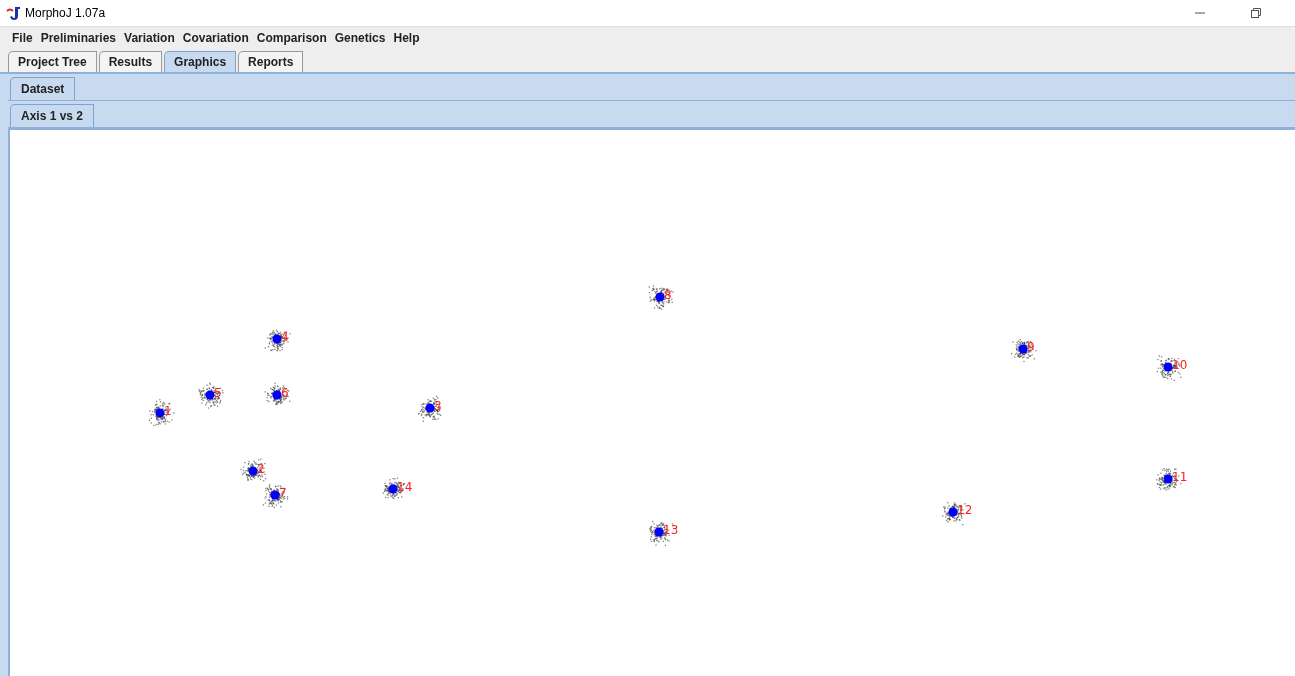  Describe the element at coordinates (78, 38) in the screenshot. I see `menu-item: Preliminaries` at that location.